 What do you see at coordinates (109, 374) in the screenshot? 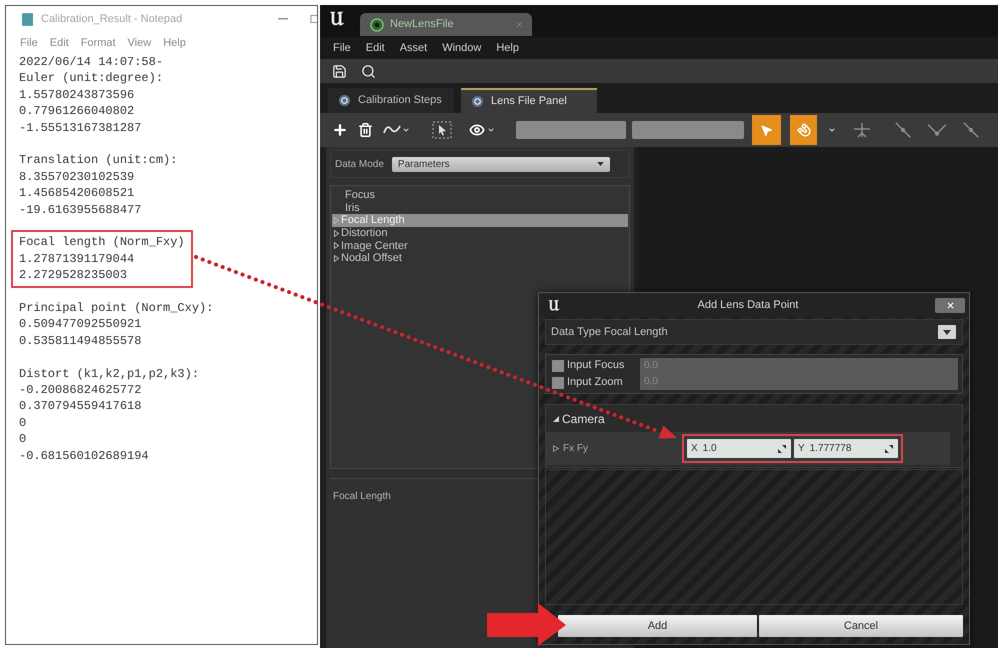
I see `text-line: Distort (k1,k2,p1,p2,k3):` at bounding box center [109, 374].